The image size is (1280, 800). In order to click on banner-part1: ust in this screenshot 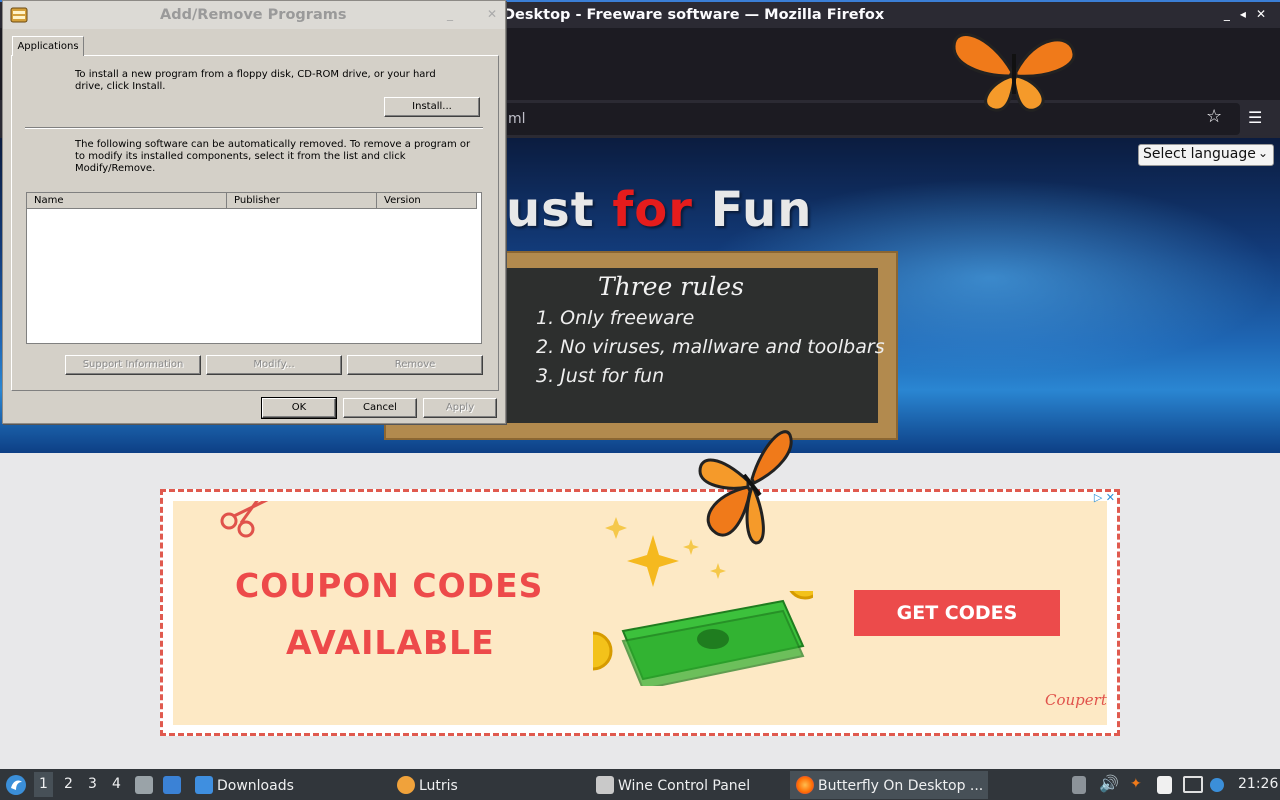, I will do `click(559, 210)`.